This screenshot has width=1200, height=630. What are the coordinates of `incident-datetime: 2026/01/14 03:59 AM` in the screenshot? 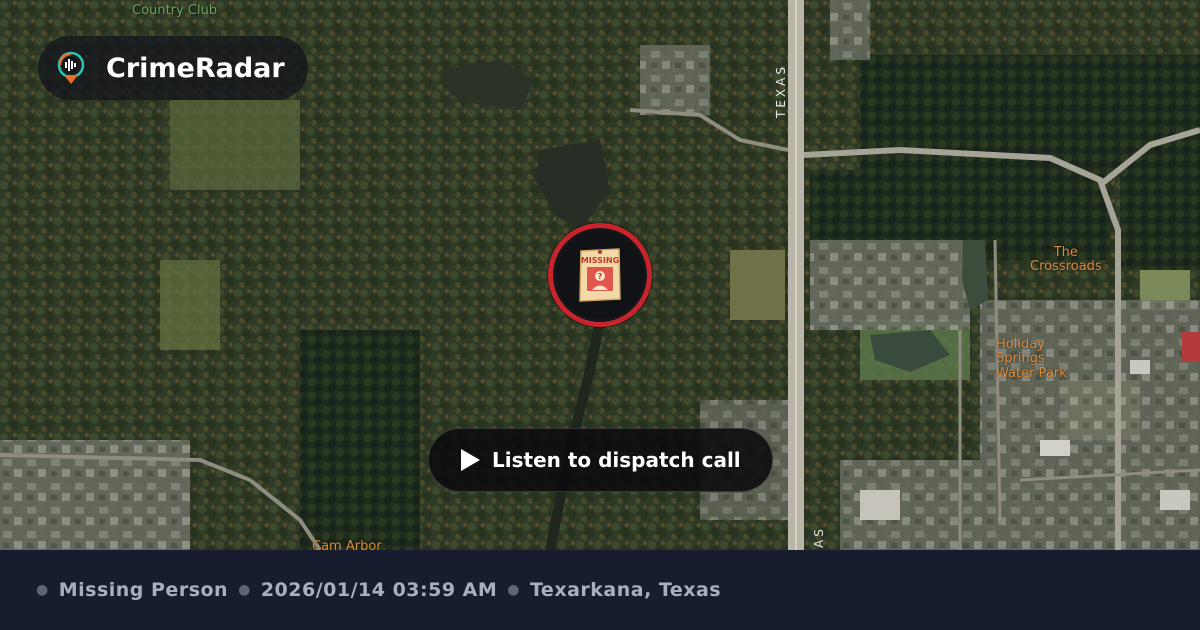 It's located at (379, 590).